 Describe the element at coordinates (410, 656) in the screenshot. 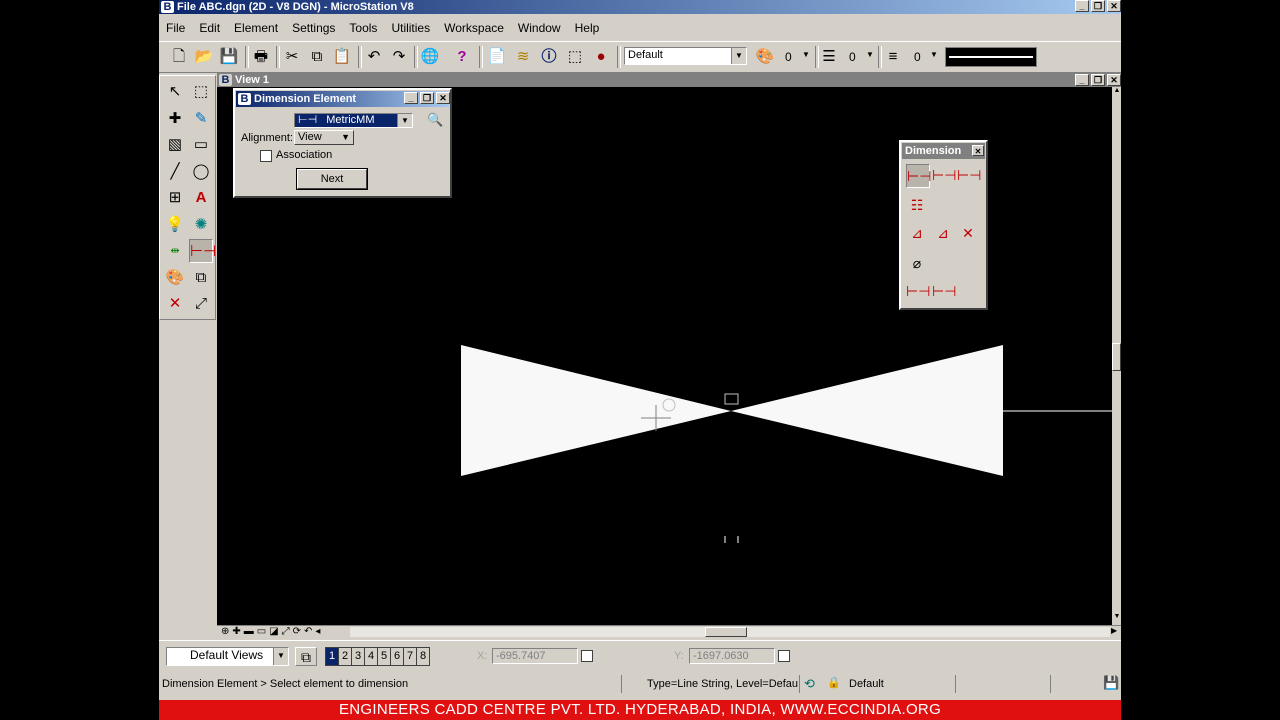

I see `view-button-7: 7` at that location.